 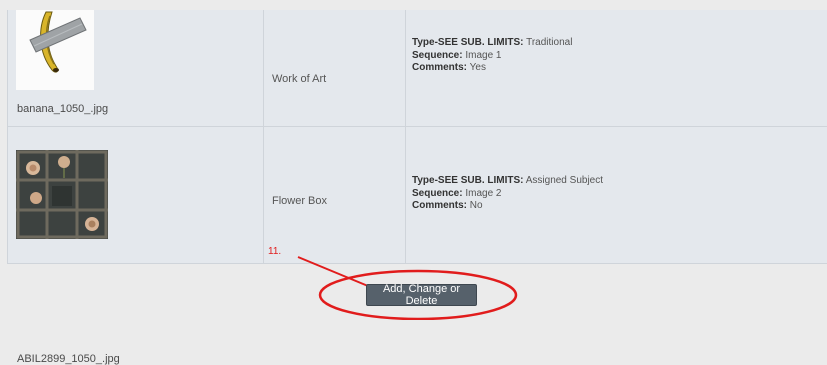 I want to click on annotation-arrow, so click(x=407, y=288).